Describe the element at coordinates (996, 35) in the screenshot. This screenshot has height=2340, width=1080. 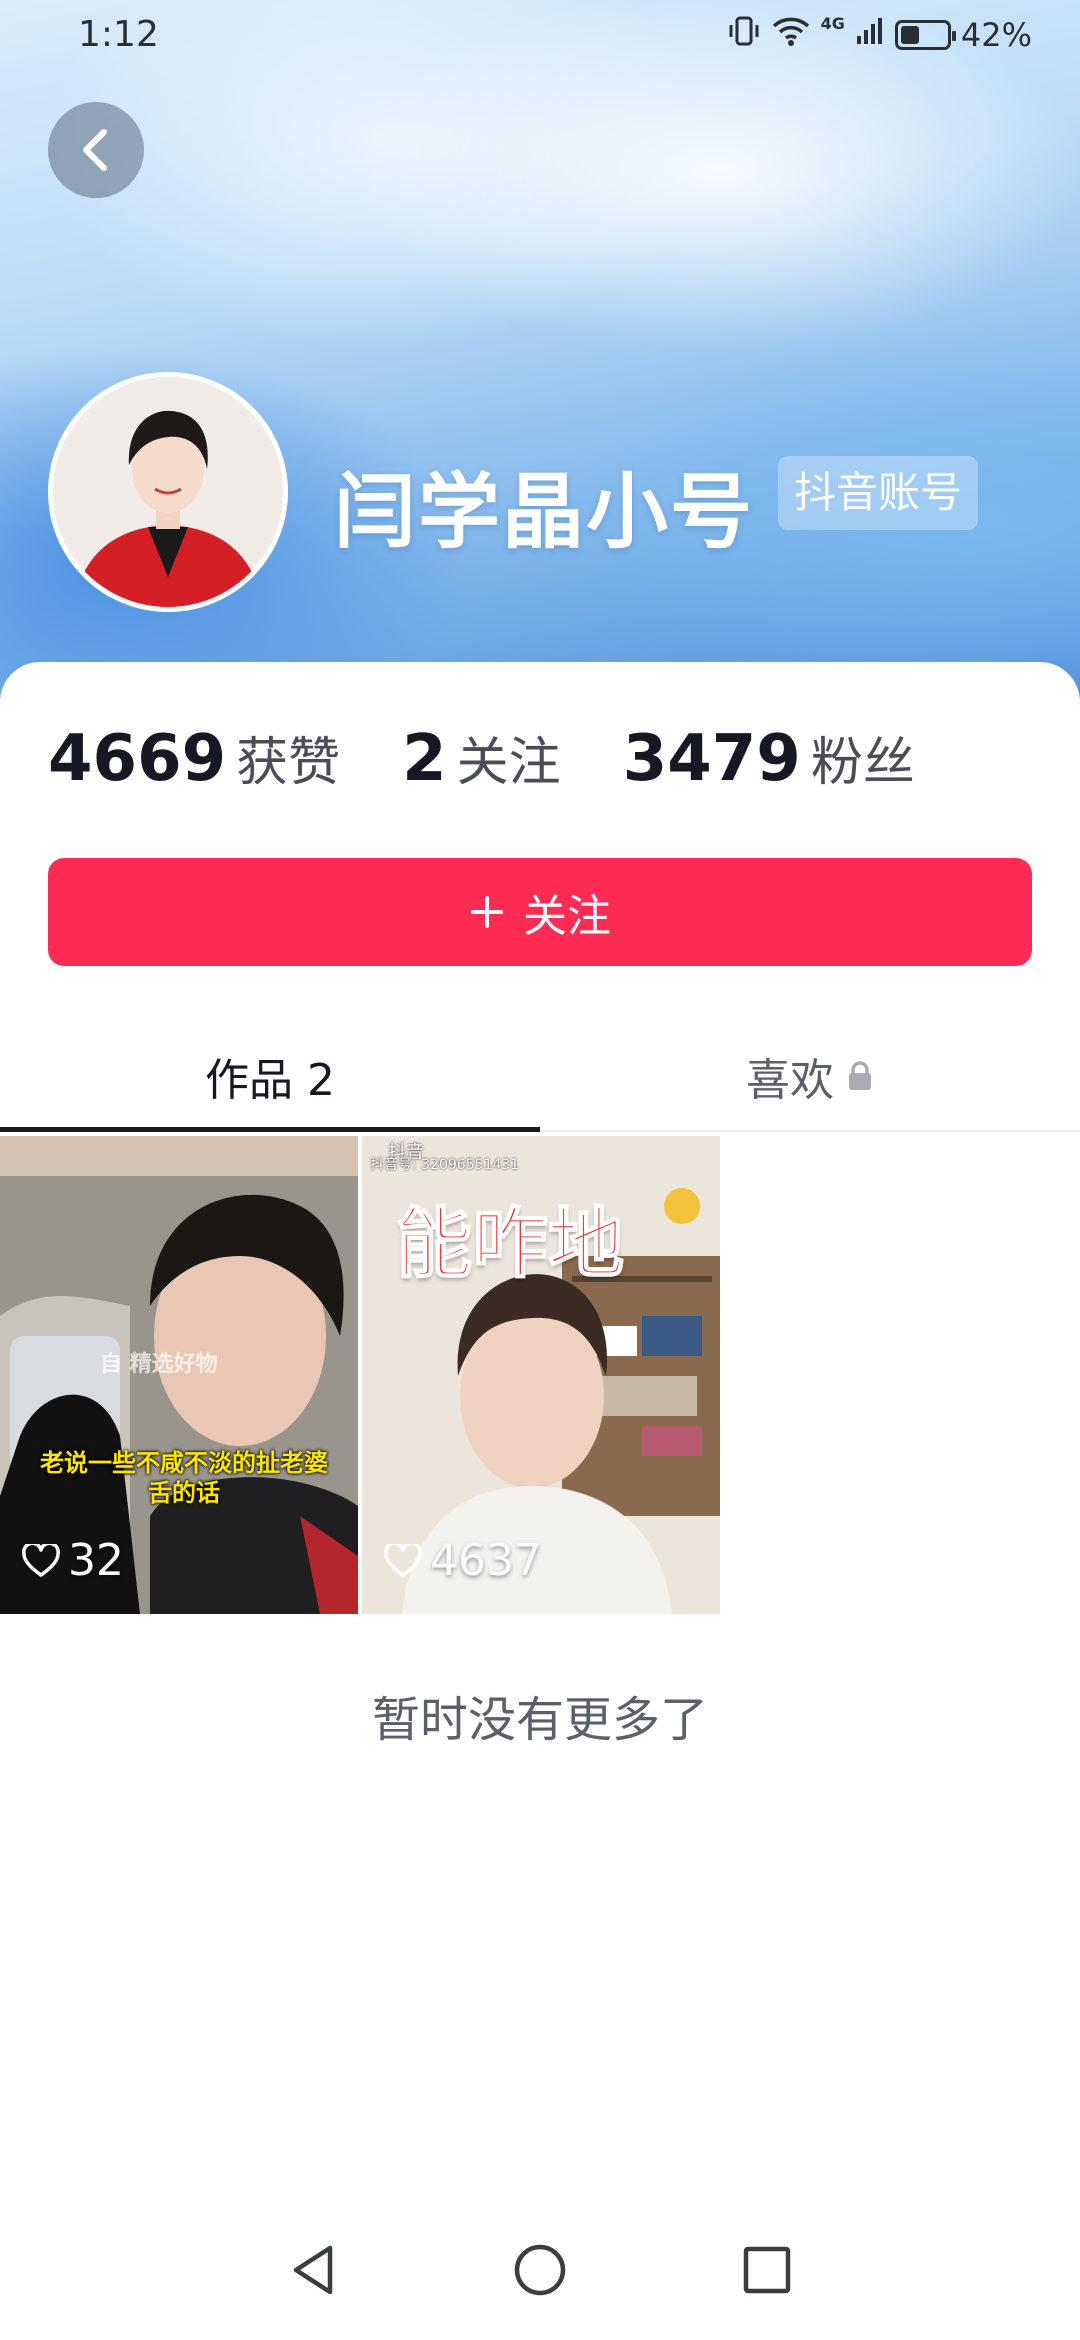
I see `battery-percent: 42%` at that location.